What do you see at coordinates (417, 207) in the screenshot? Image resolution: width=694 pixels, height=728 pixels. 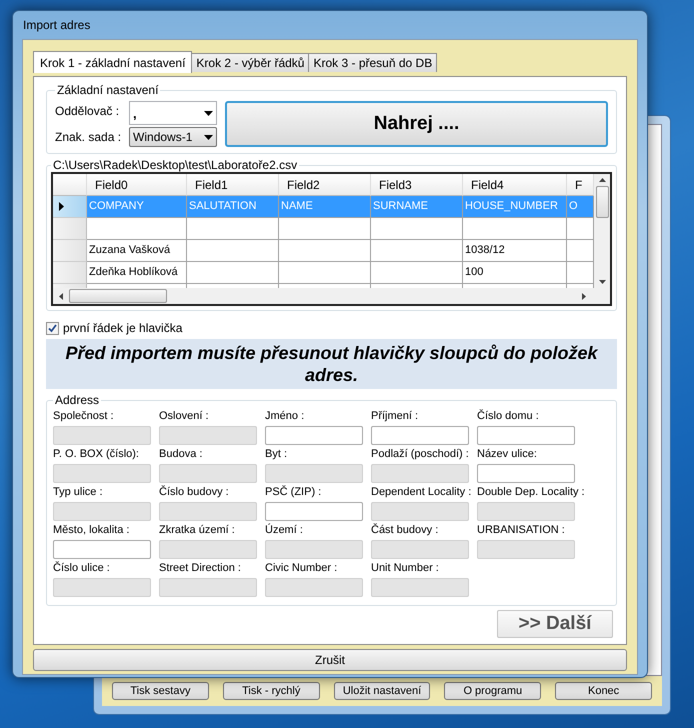 I see `table-cell: SURNAME` at bounding box center [417, 207].